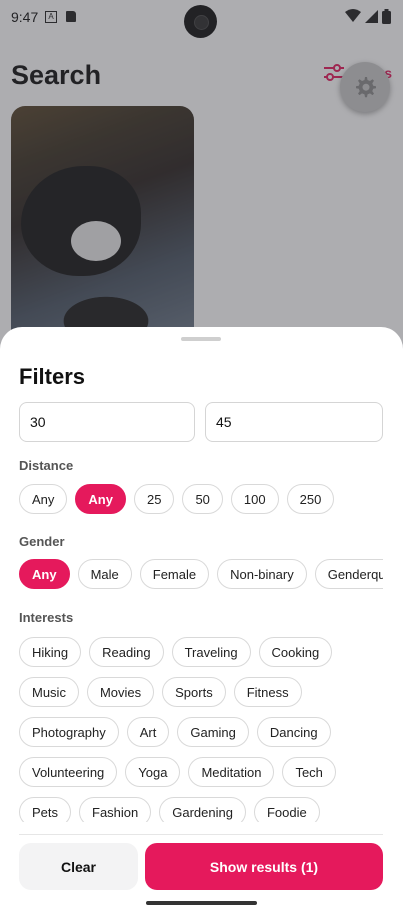 This screenshot has height=913, width=403. Describe the element at coordinates (107, 422) in the screenshot. I see `age-min-input` at that location.